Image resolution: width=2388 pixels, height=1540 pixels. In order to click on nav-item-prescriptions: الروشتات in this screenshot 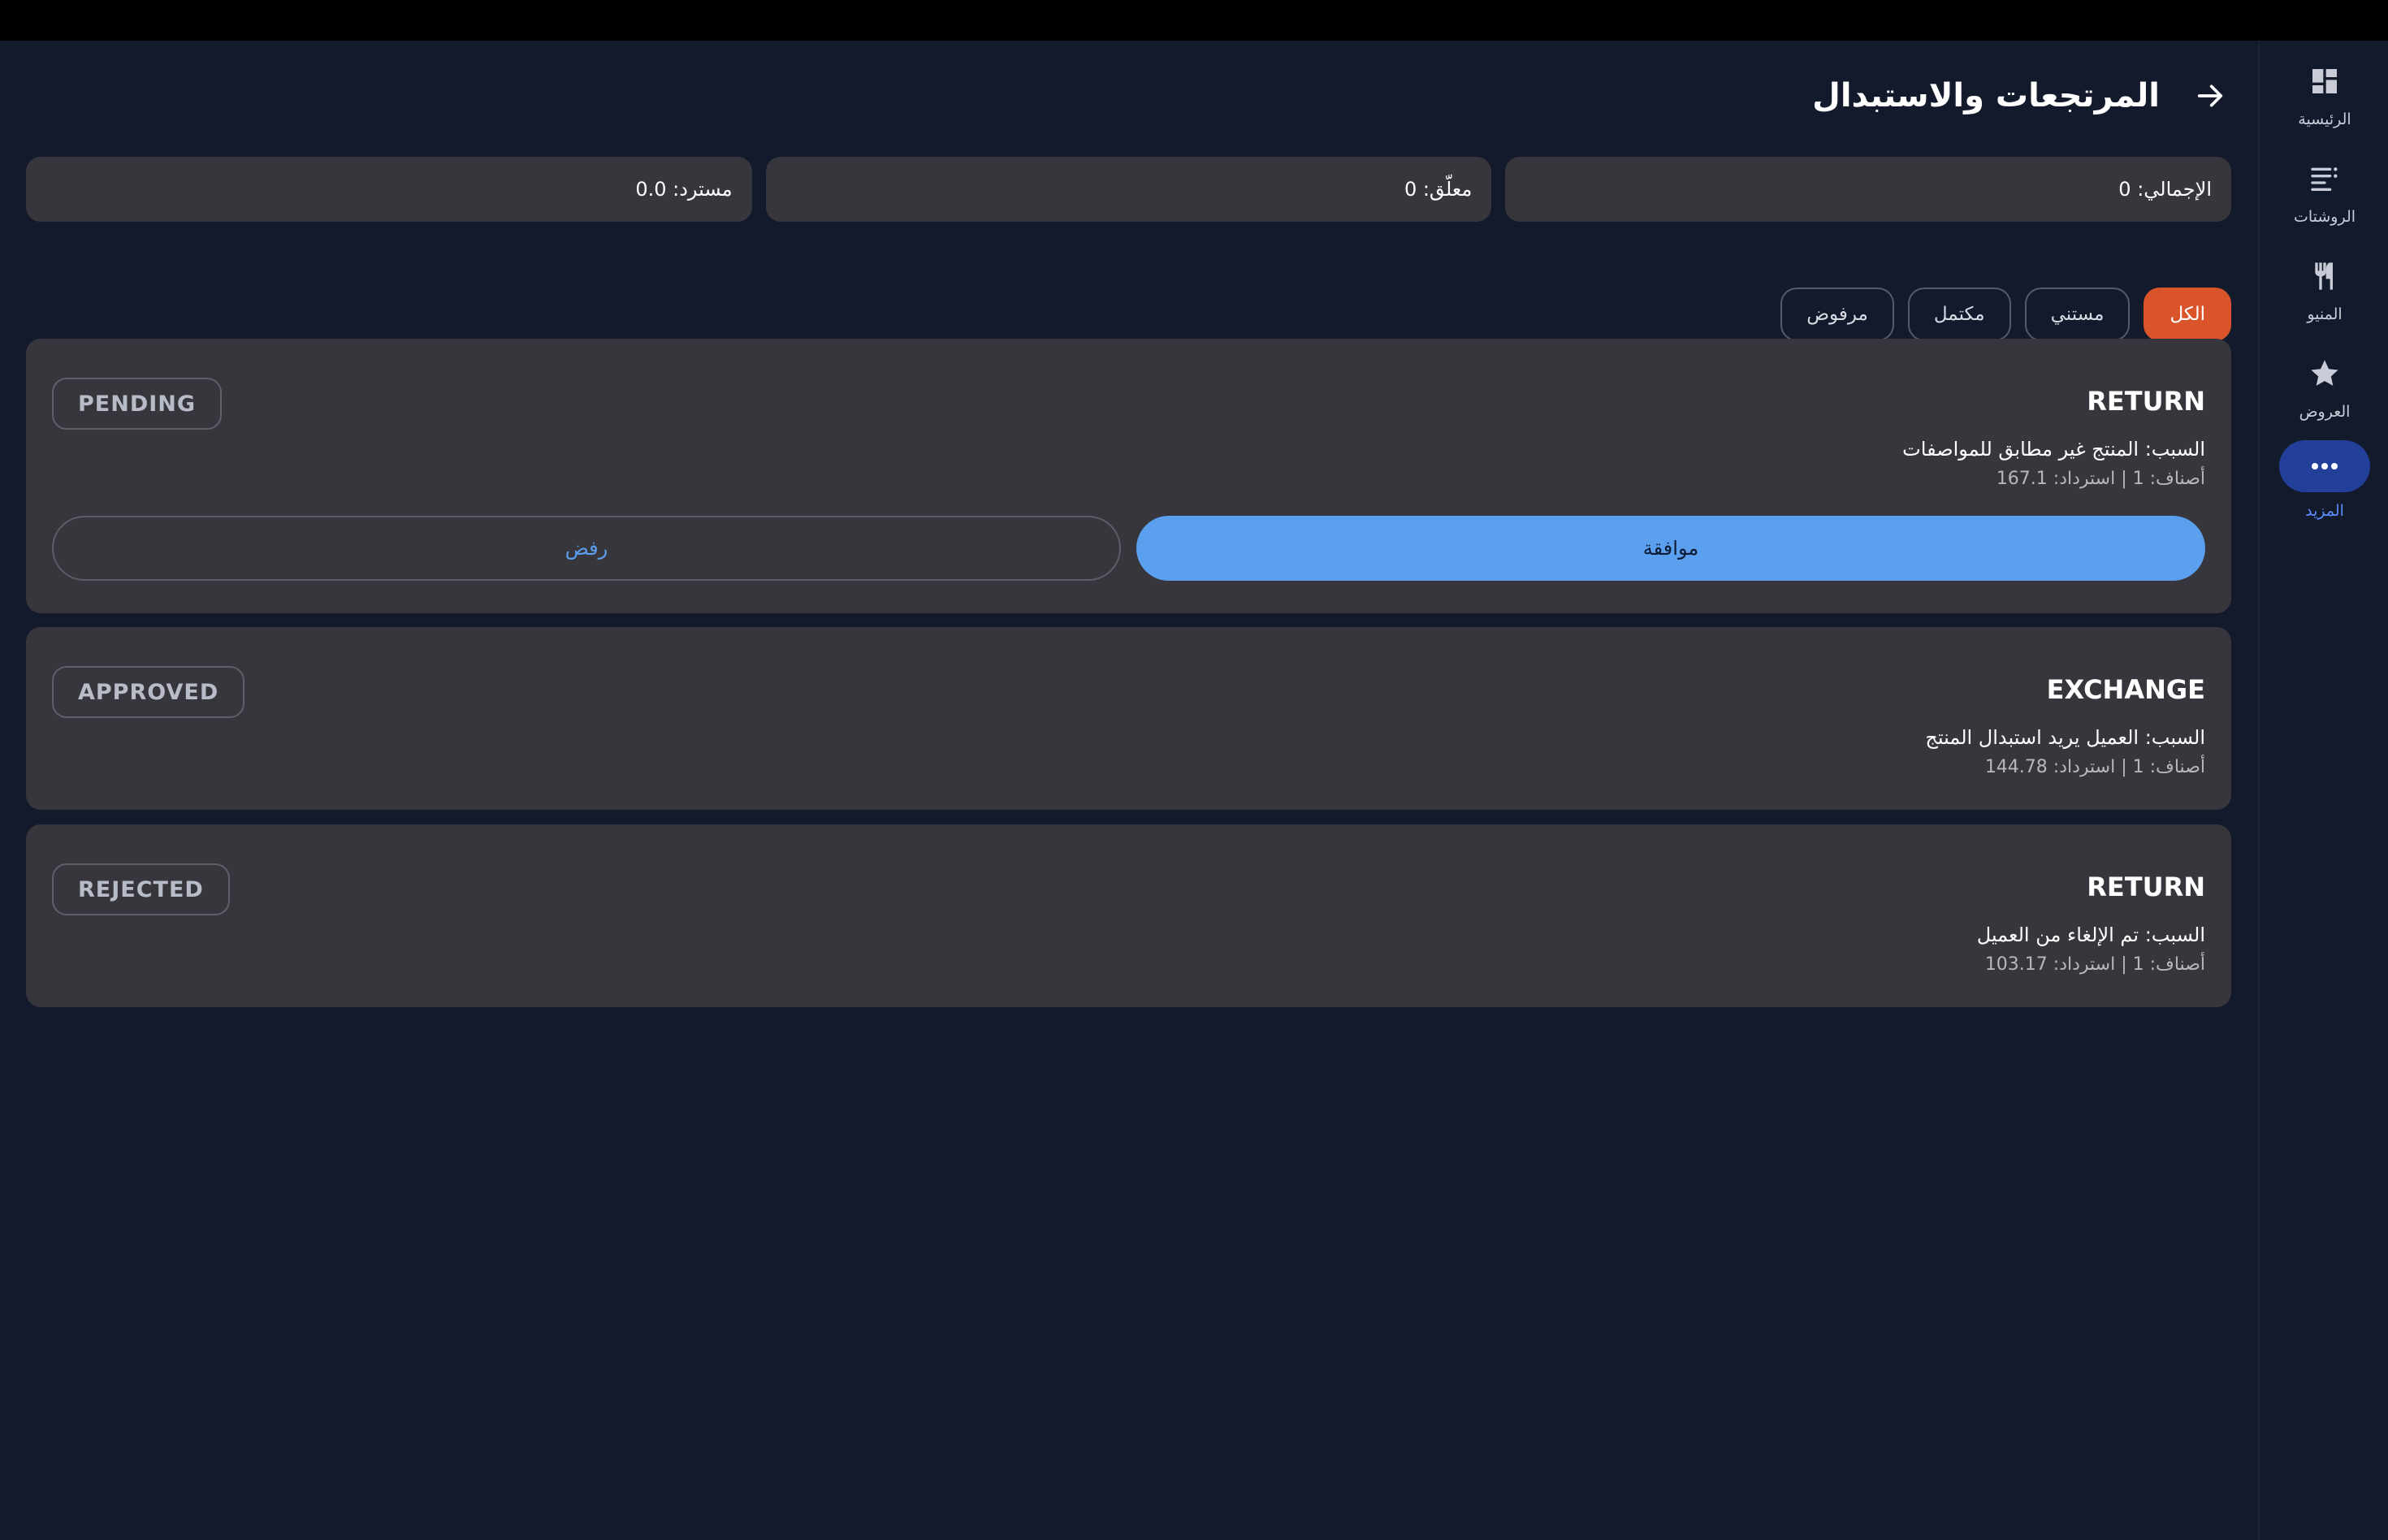, I will do `click(2324, 194)`.